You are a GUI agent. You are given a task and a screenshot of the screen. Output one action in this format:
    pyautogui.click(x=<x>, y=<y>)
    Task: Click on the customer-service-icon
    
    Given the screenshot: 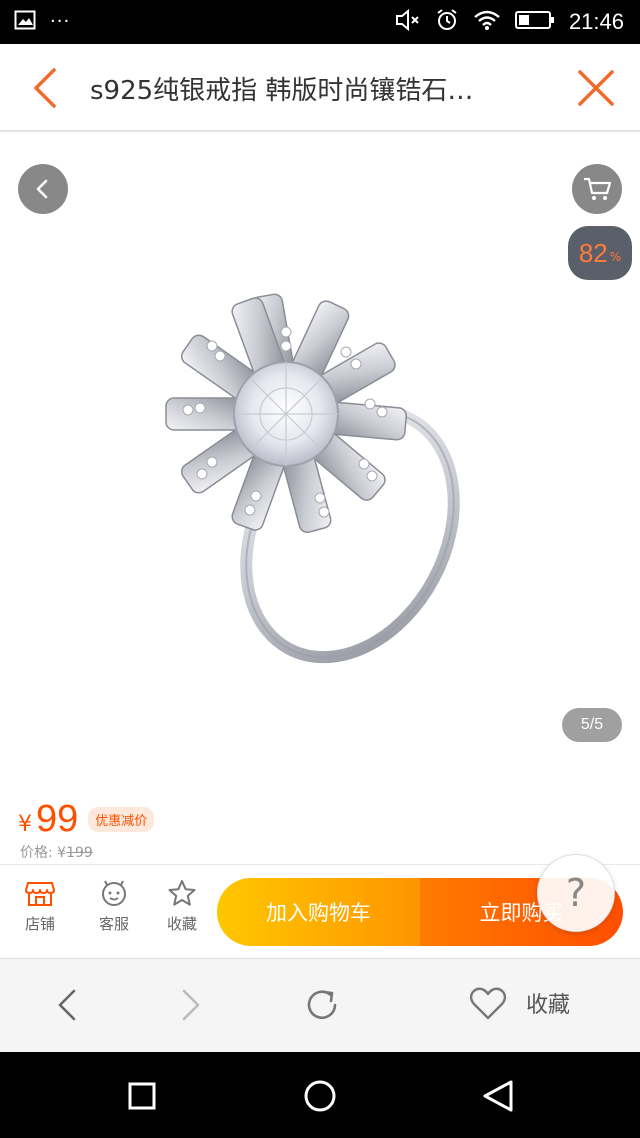 What is the action you would take?
    pyautogui.click(x=114, y=893)
    